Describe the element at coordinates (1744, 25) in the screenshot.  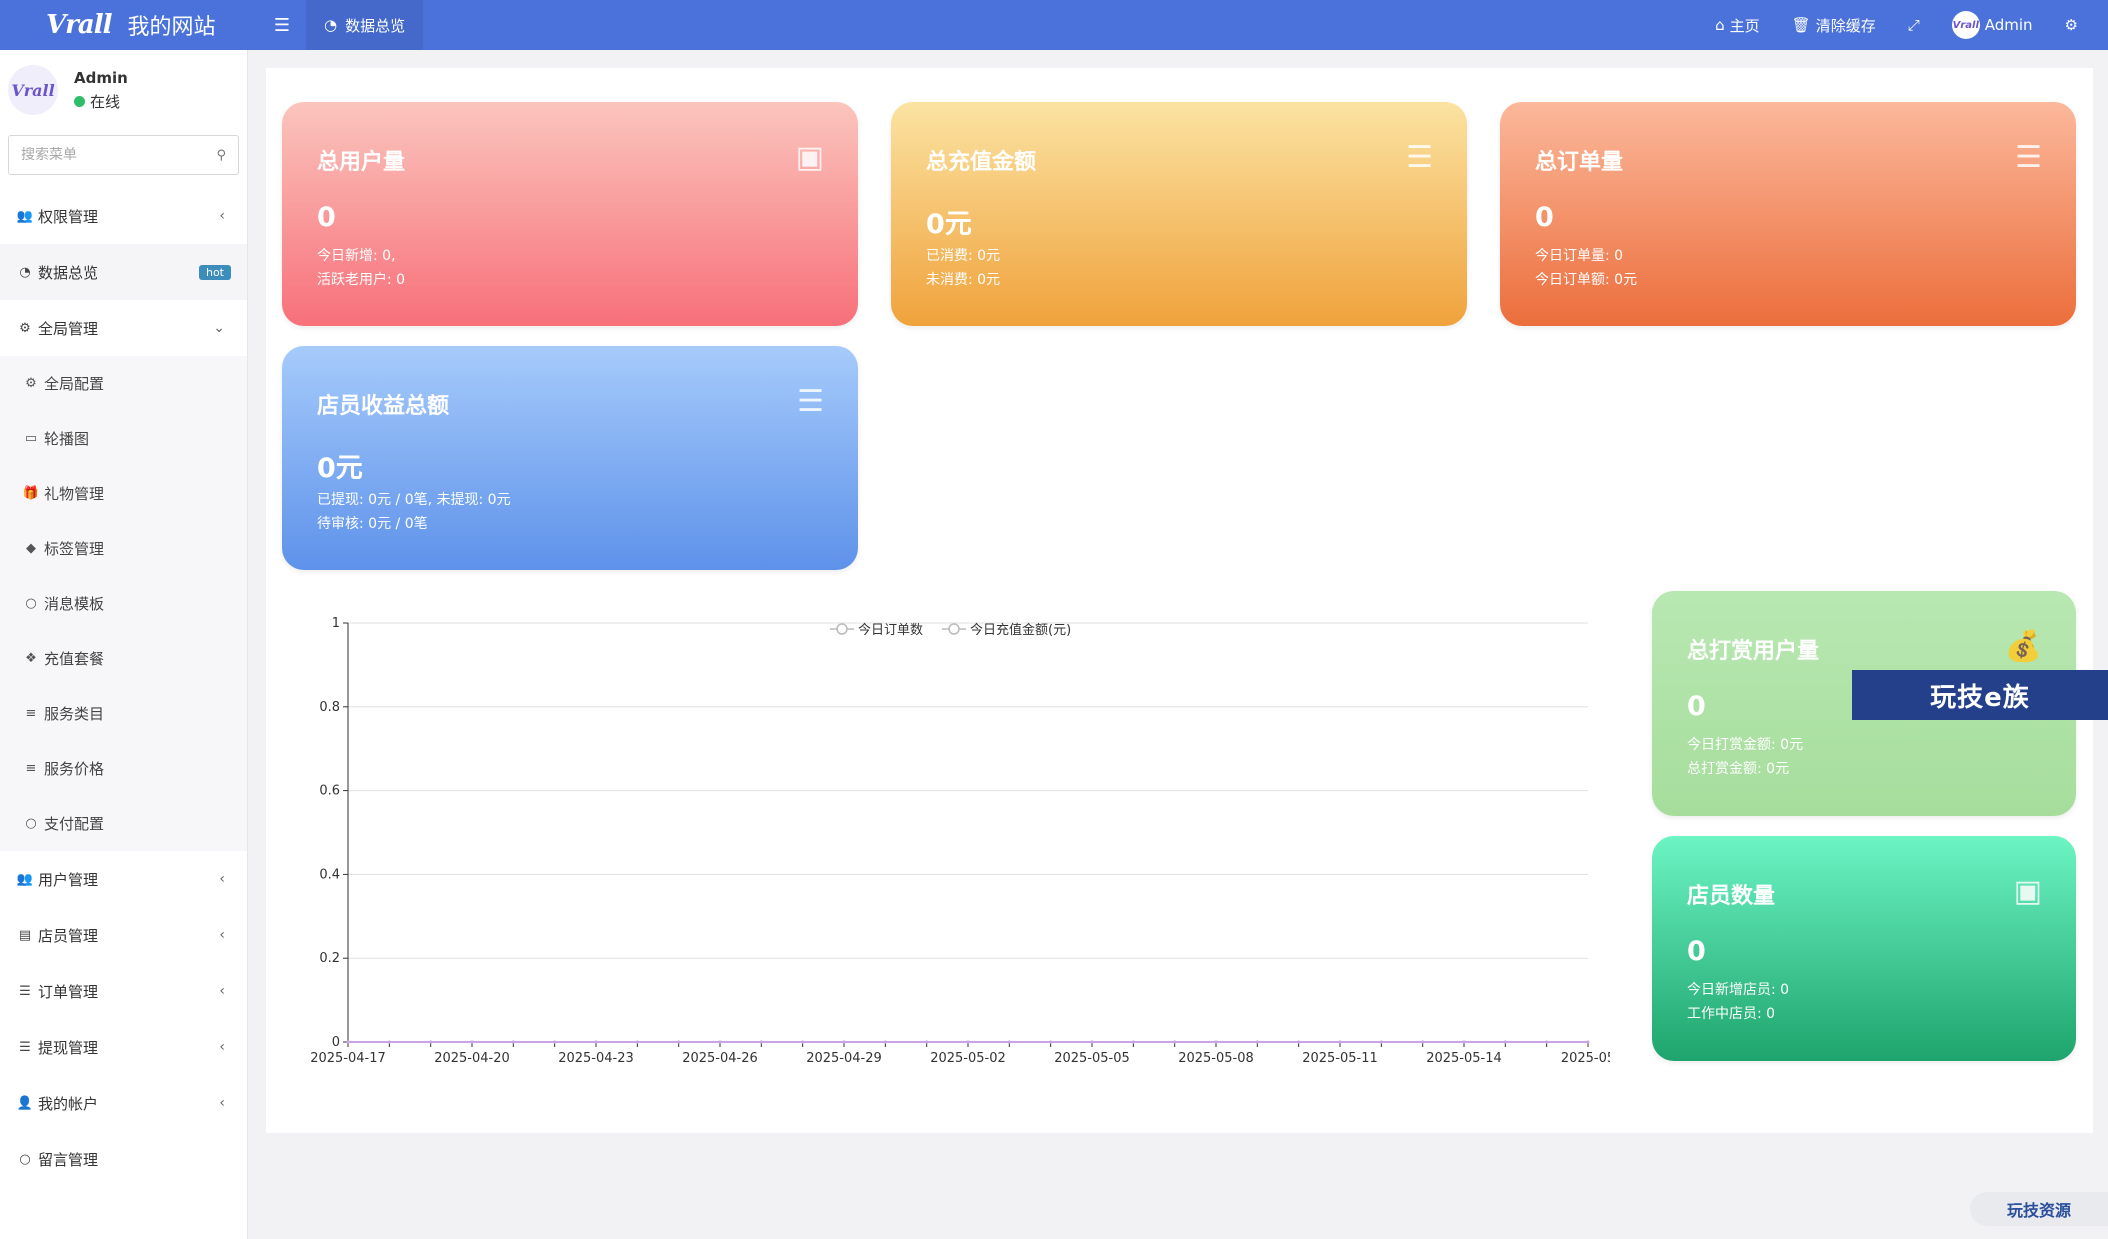
I see `home-label: 主页` at that location.